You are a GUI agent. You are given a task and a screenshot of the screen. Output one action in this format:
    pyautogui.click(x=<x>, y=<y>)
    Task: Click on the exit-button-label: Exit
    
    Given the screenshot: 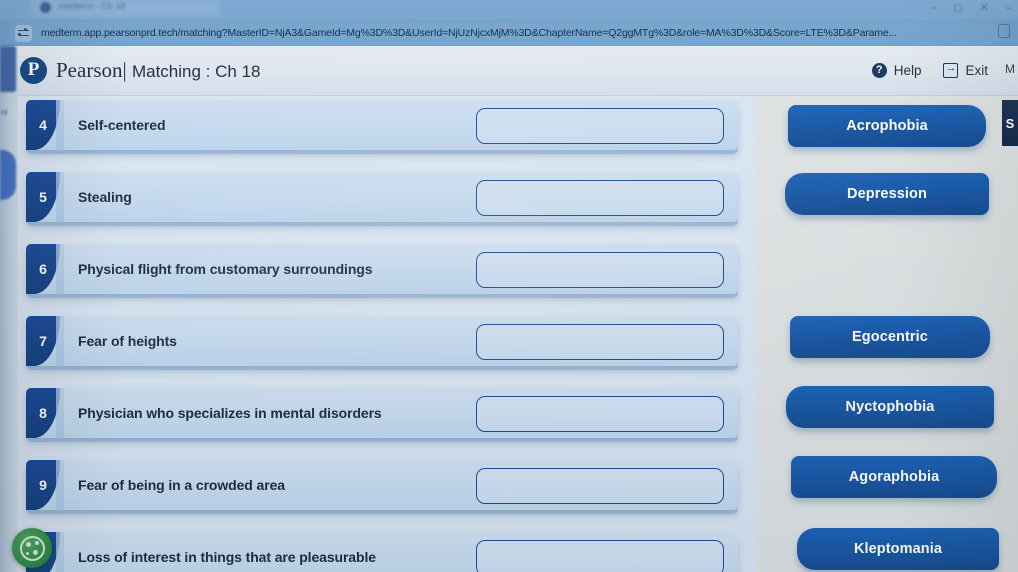 What is the action you would take?
    pyautogui.click(x=976, y=70)
    